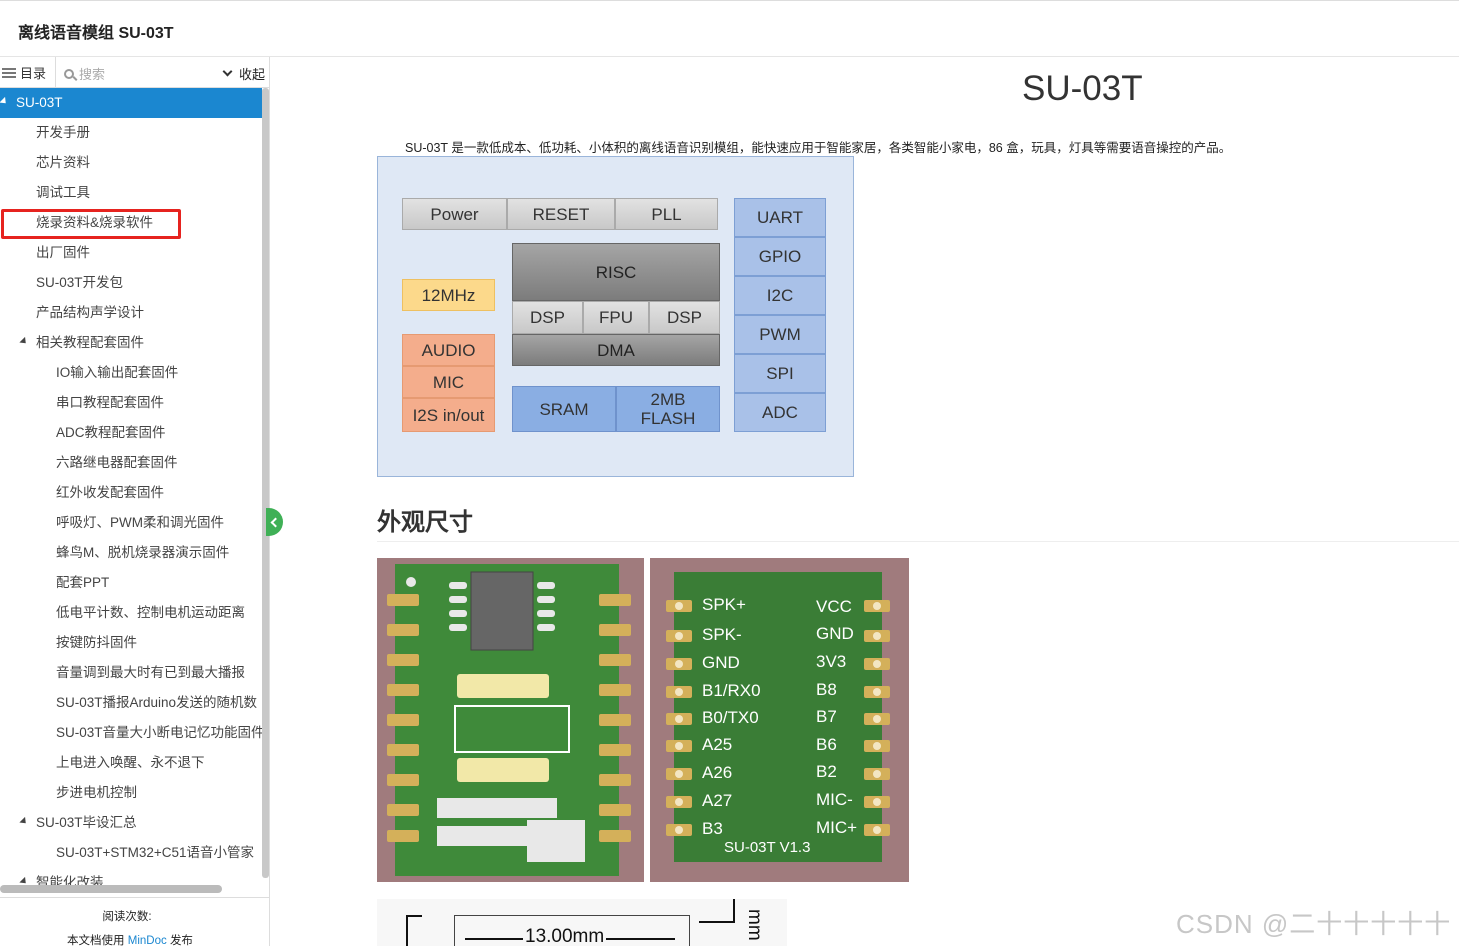  What do you see at coordinates (131, 373) in the screenshot?
I see `toc-item: IO输入输出配套固件` at bounding box center [131, 373].